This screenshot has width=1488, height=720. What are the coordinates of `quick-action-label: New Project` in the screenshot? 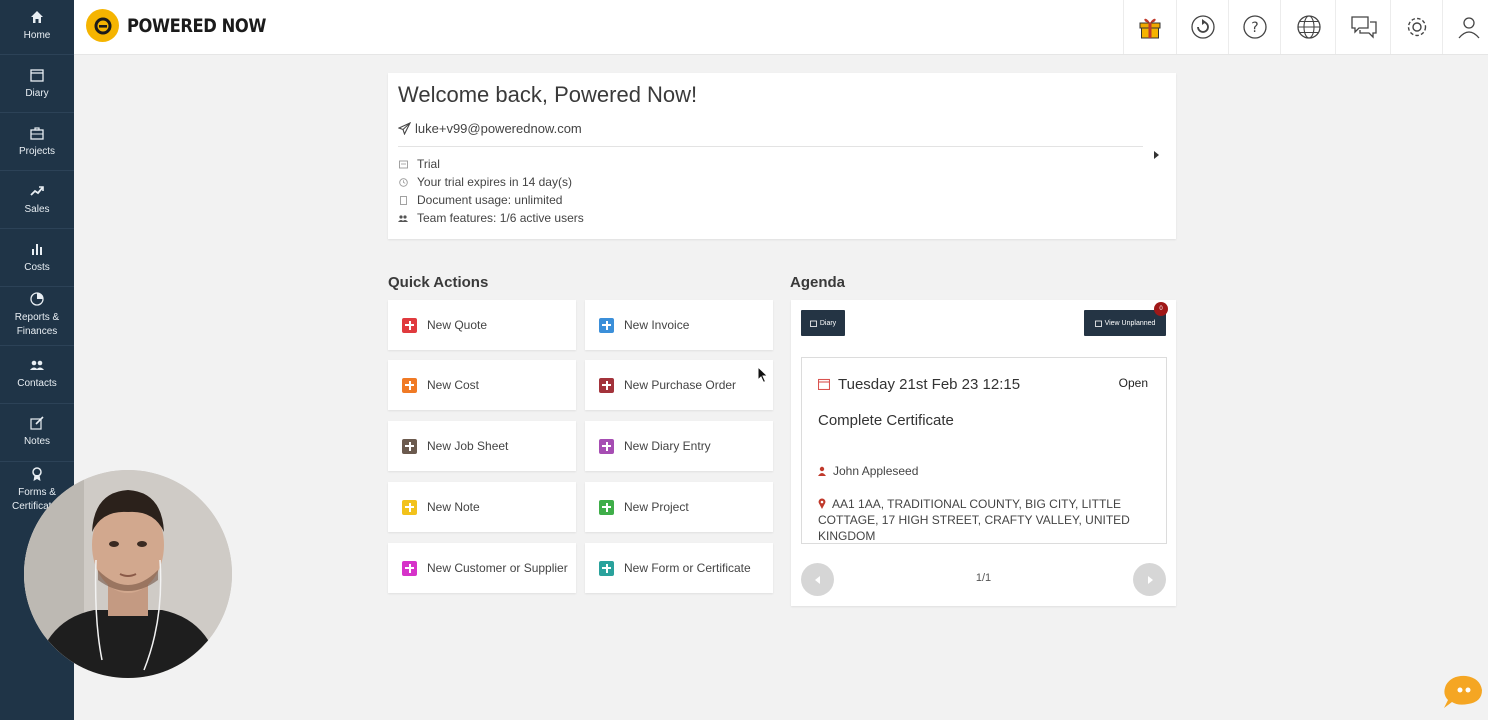 It's located at (656, 507).